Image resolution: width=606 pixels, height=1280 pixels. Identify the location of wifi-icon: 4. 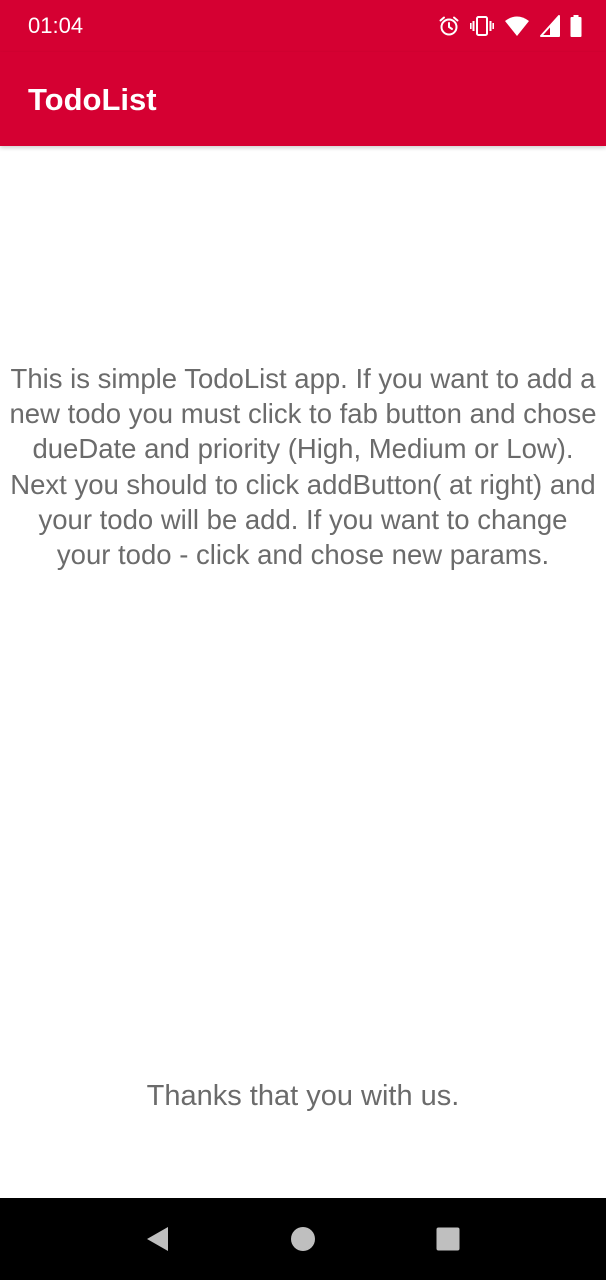
(517, 26).